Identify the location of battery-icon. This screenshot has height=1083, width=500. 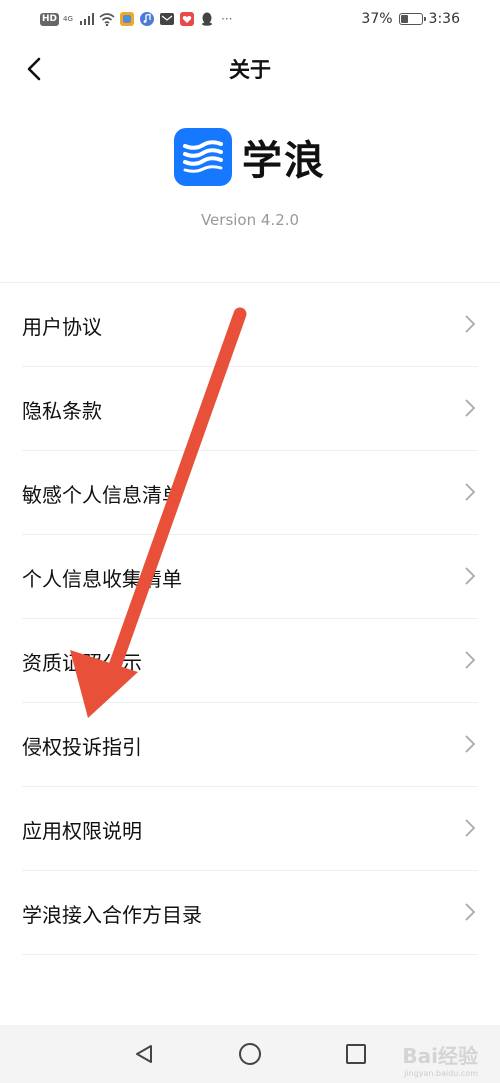
(412, 19).